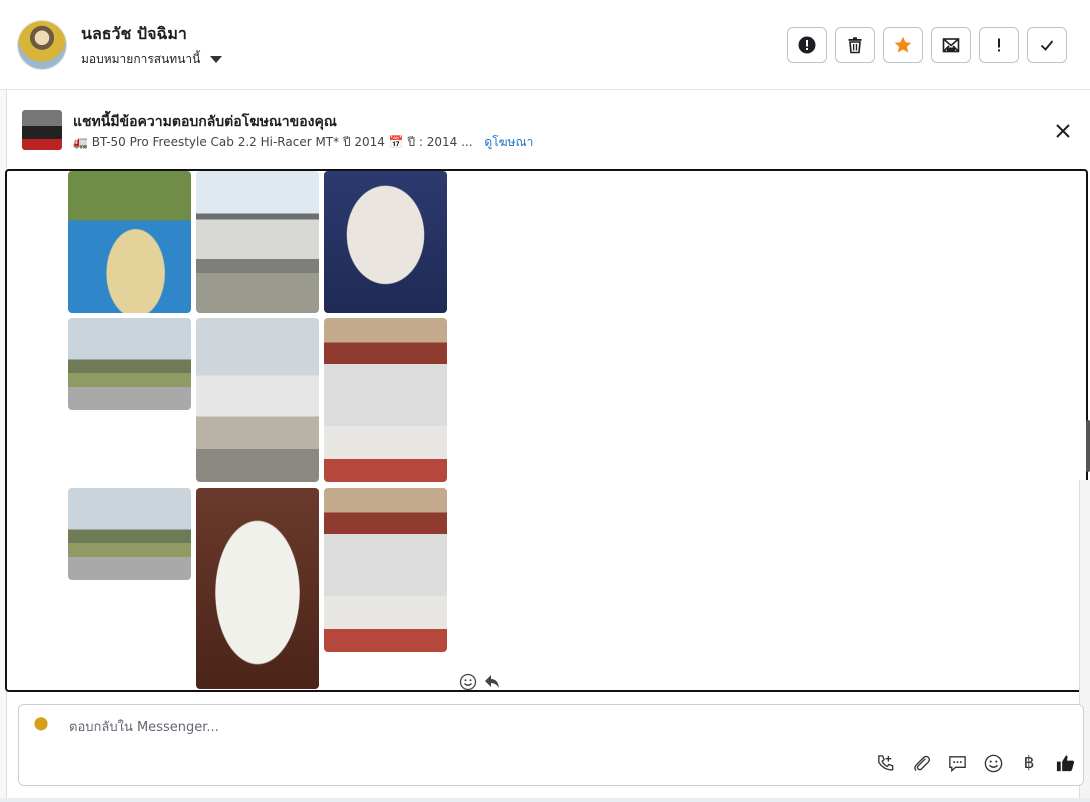 The width and height of the screenshot is (1090, 802). Describe the element at coordinates (385, 400) in the screenshot. I see `photo-shop-woman` at that location.